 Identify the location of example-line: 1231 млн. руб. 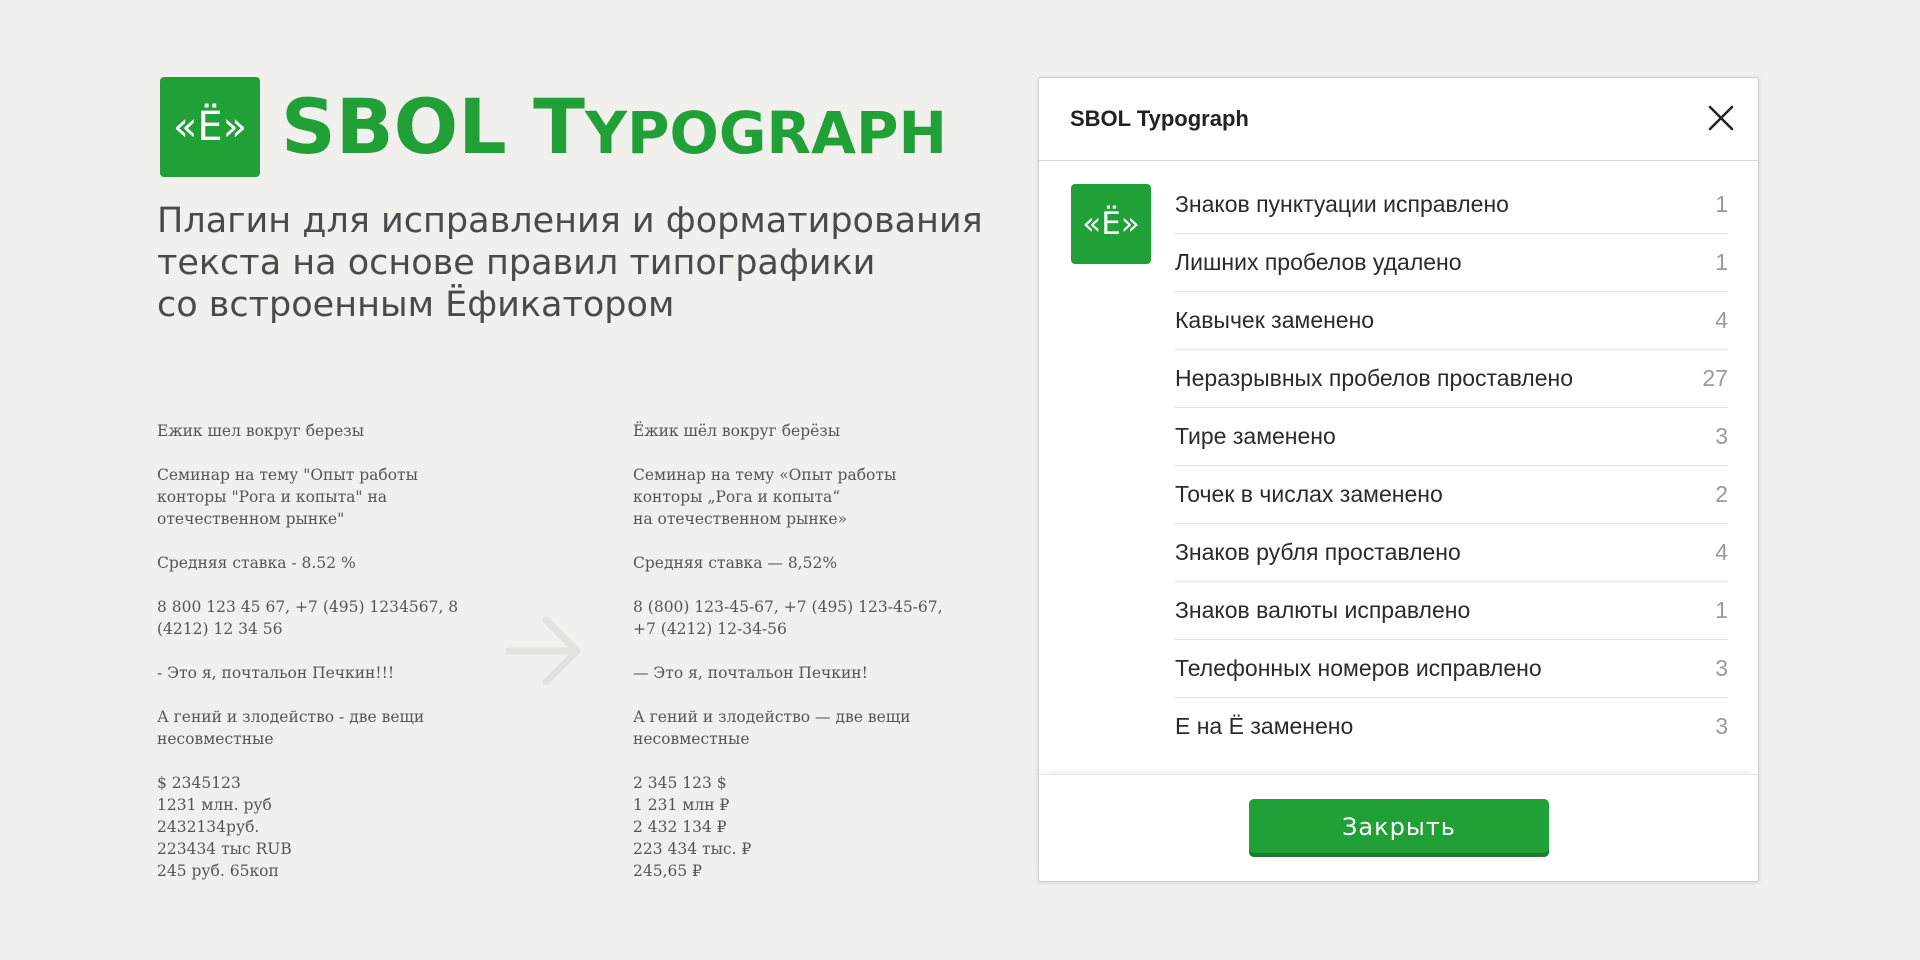
(214, 805).